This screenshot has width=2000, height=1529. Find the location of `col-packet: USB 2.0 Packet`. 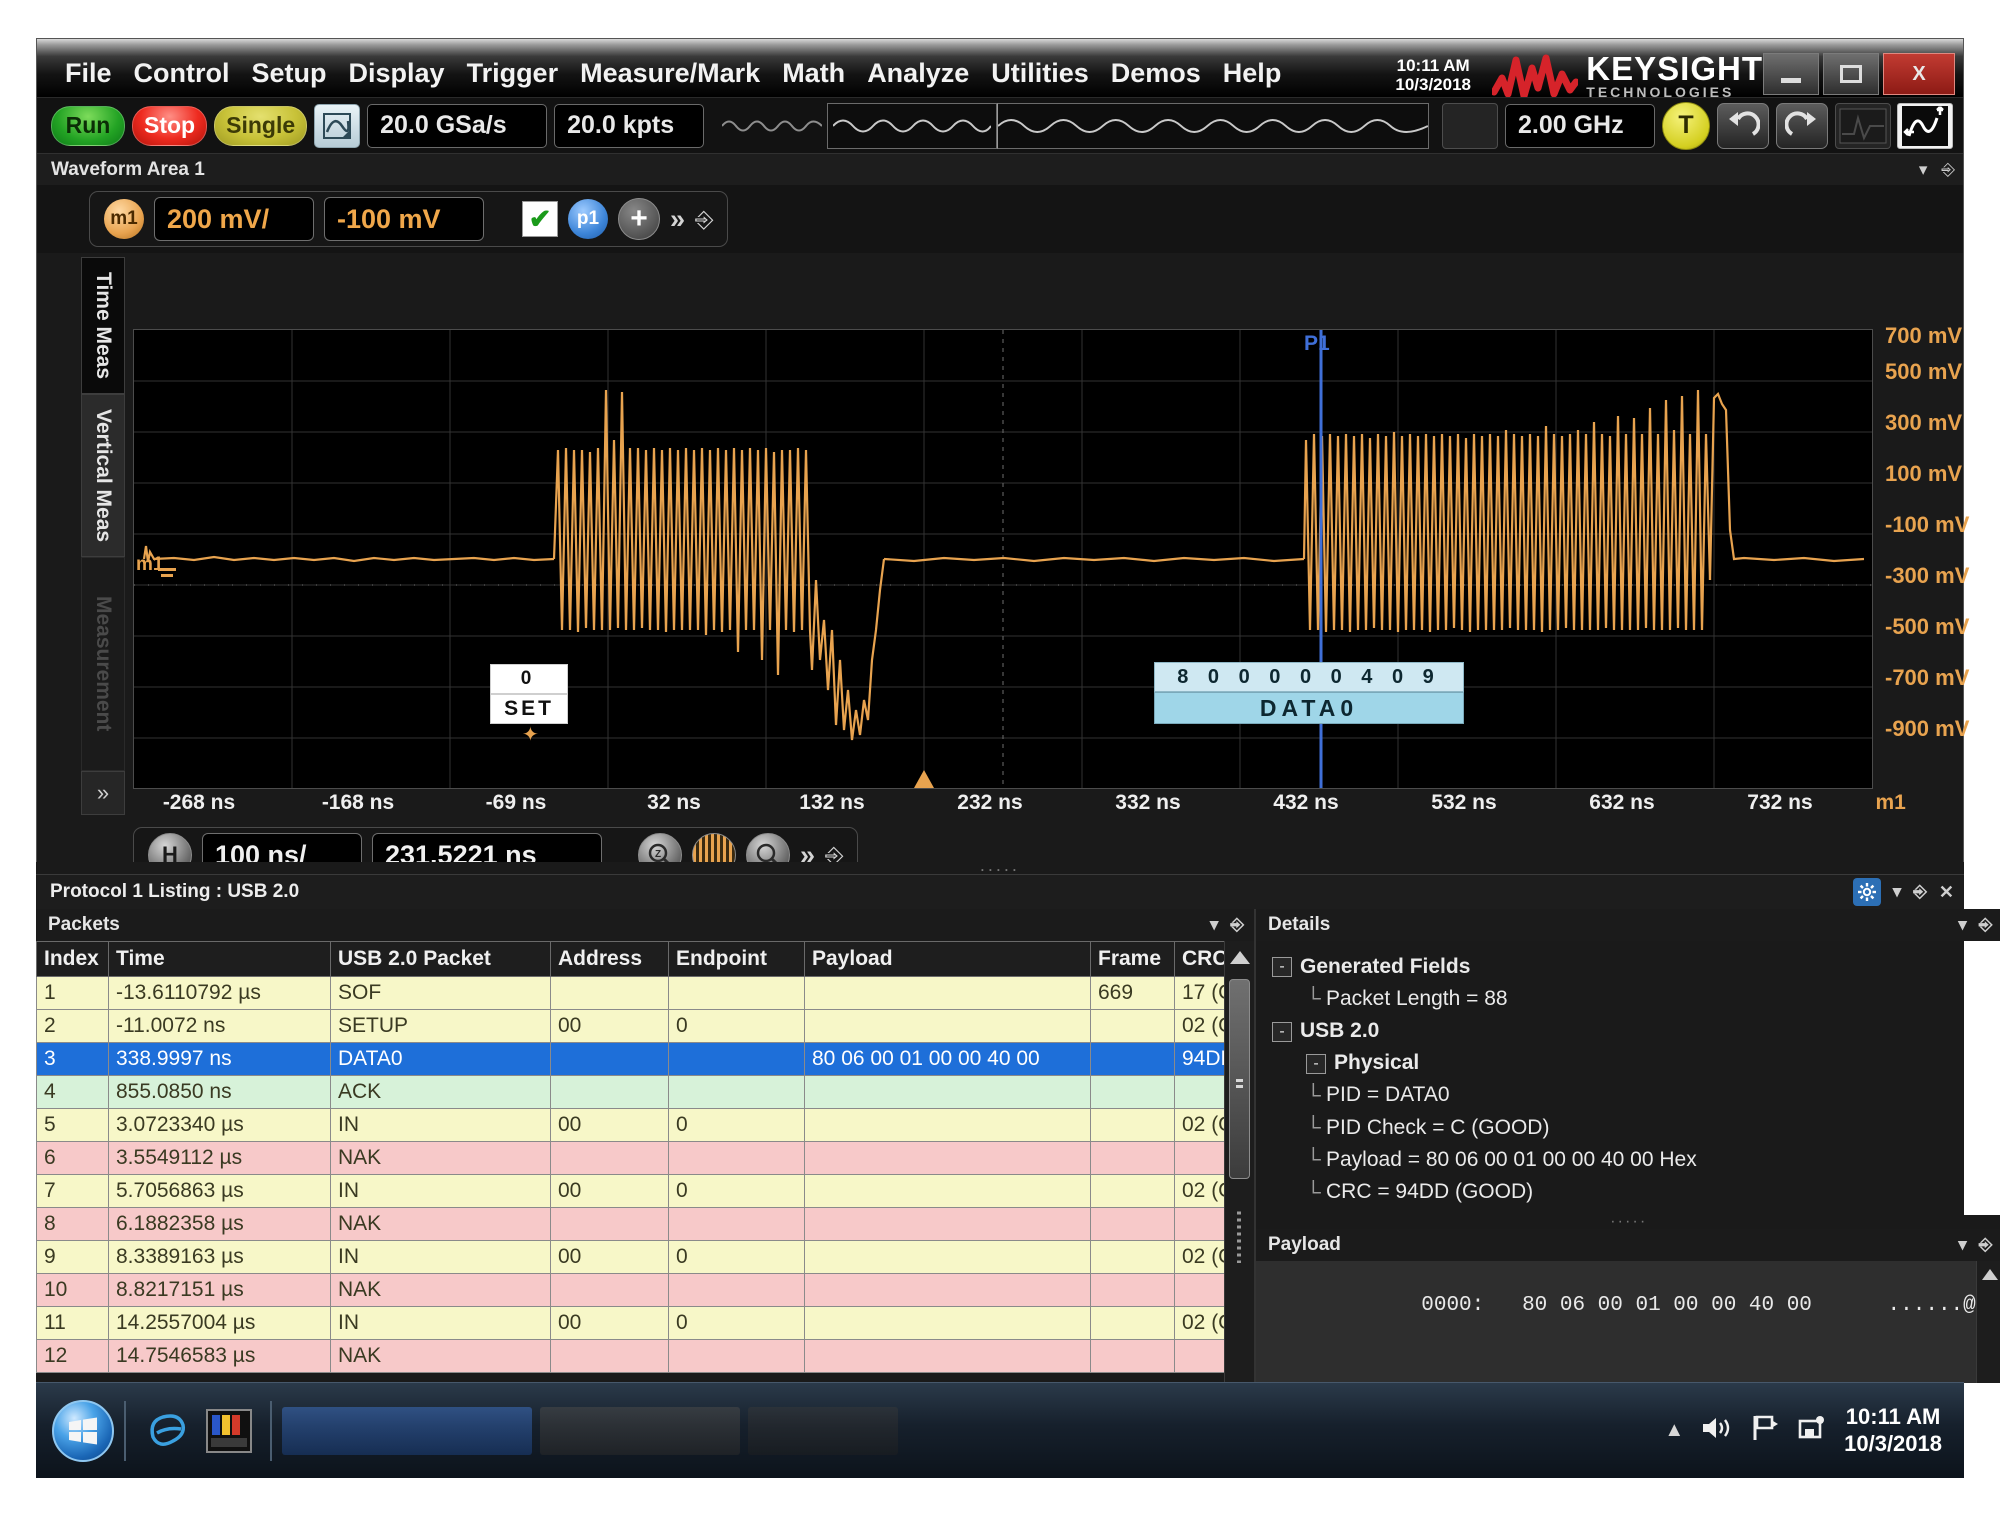

col-packet: USB 2.0 Packet is located at coordinates (440, 959).